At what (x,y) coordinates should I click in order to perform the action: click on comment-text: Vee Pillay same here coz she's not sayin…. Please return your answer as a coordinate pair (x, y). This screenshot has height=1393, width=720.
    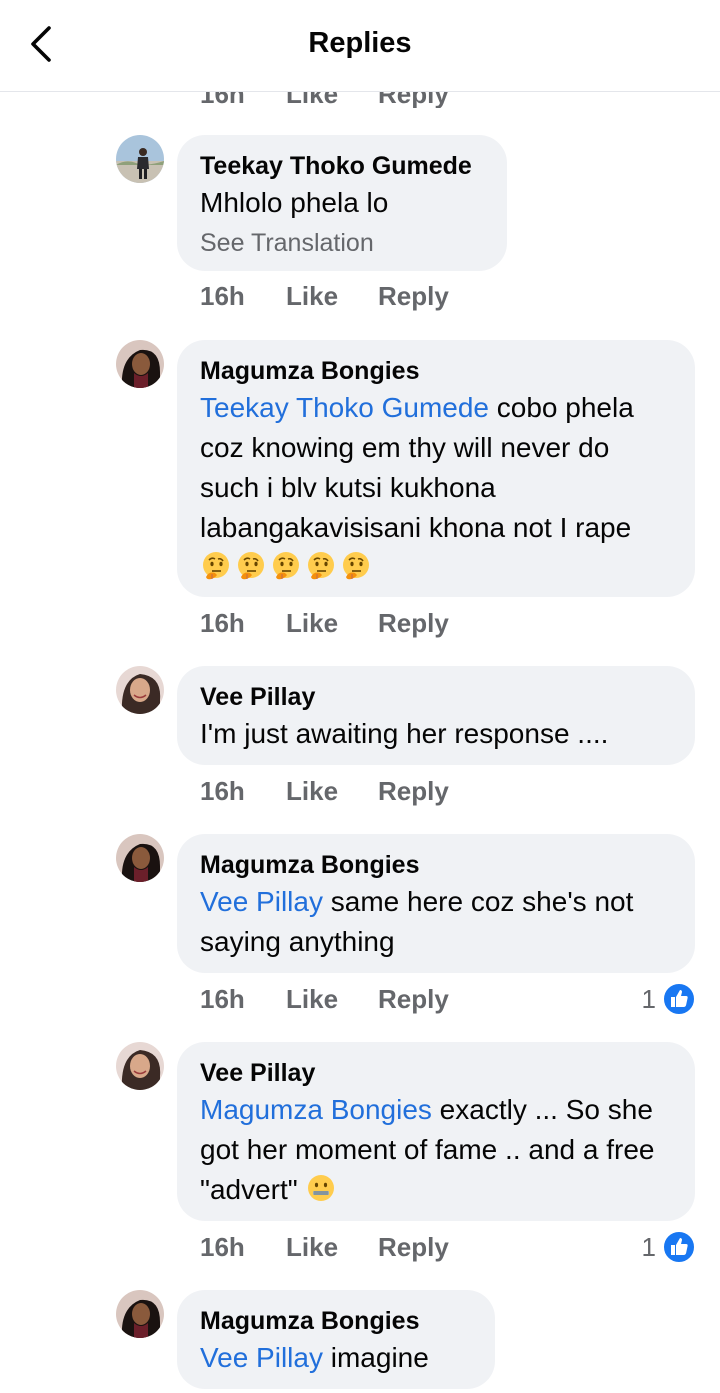
    Looking at the image, I should click on (417, 921).